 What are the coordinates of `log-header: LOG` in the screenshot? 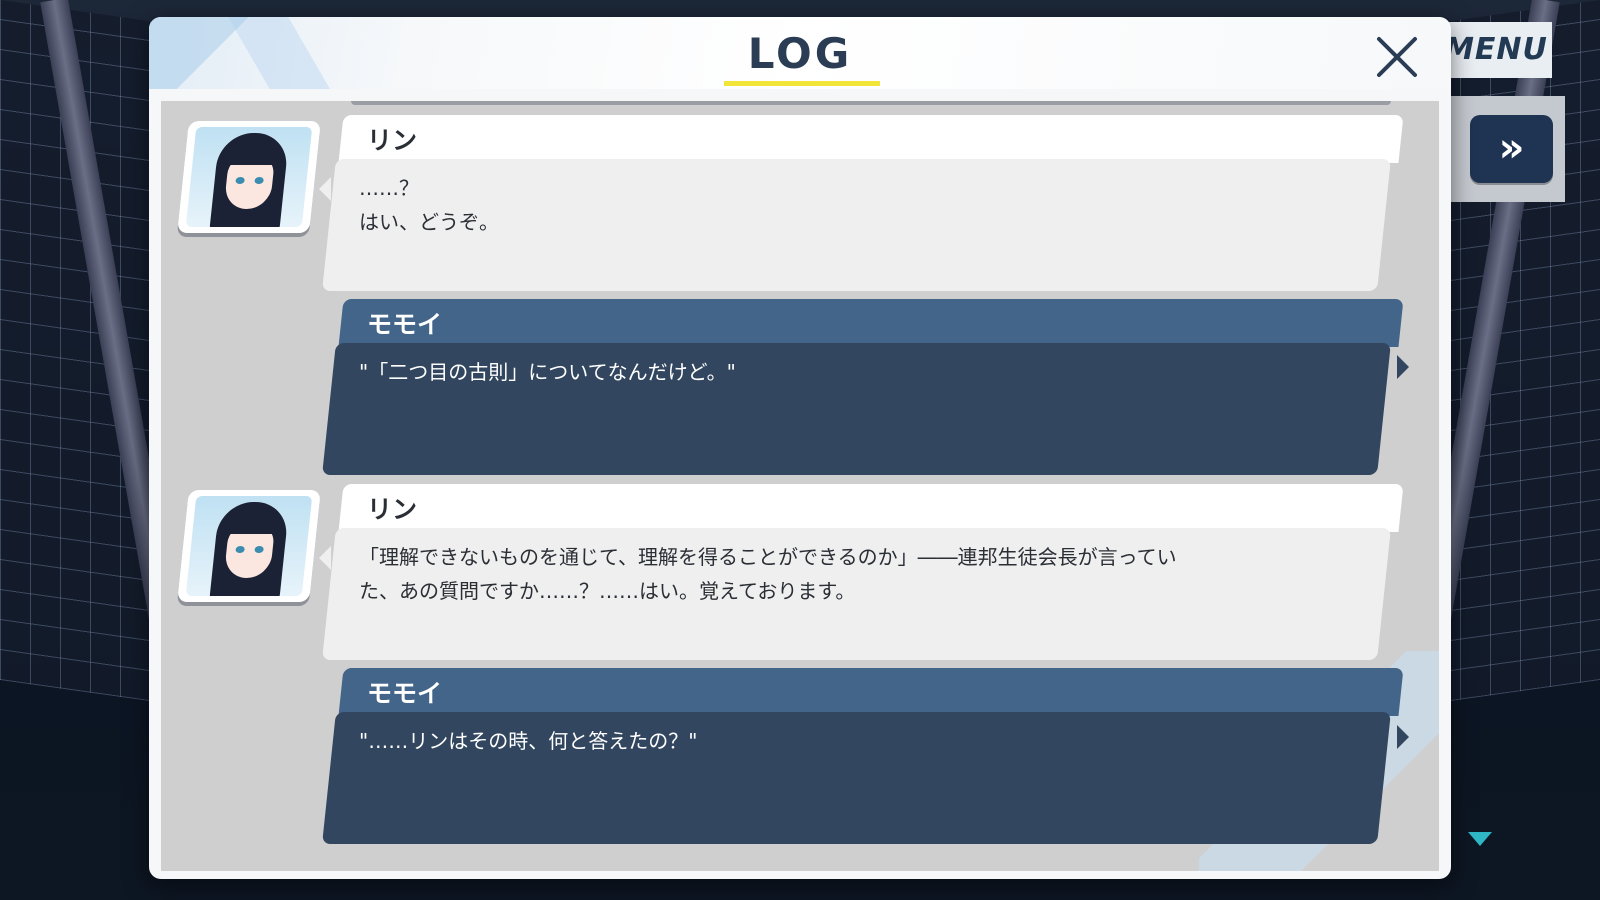 It's located at (800, 53).